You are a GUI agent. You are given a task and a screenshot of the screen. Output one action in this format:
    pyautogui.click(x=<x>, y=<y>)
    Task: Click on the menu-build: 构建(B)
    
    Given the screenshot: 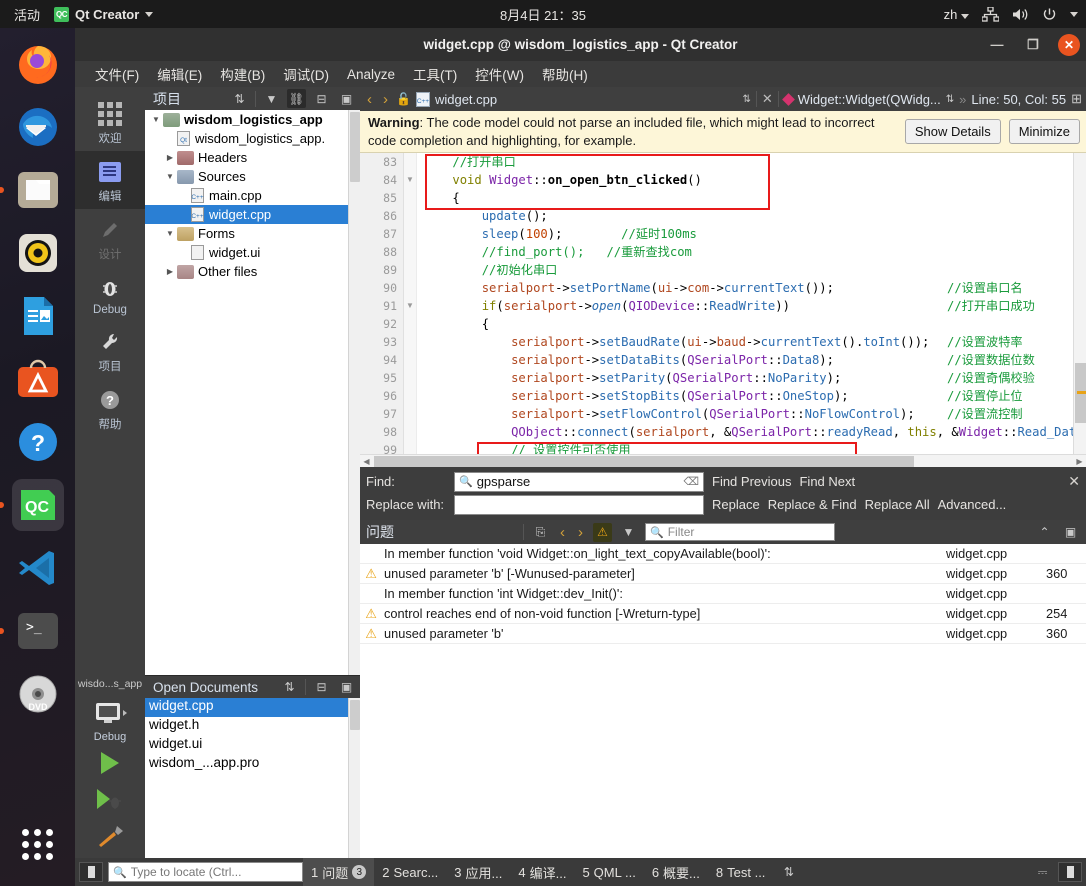 What is the action you would take?
    pyautogui.click(x=242, y=74)
    